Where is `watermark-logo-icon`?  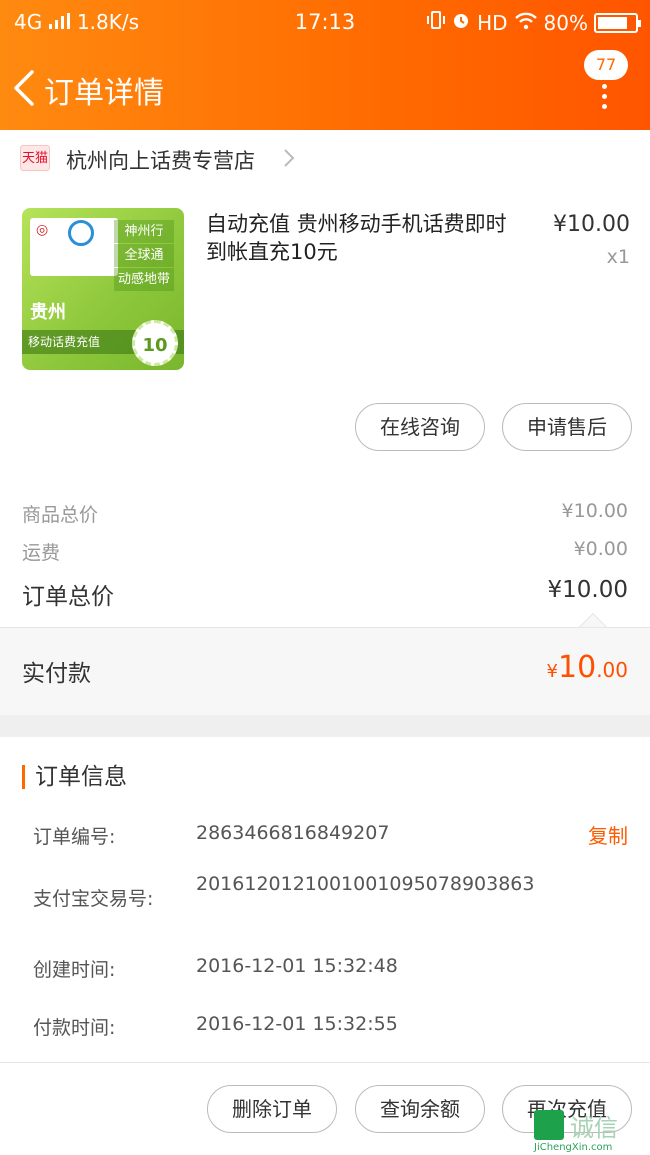
watermark-logo-icon is located at coordinates (549, 1125).